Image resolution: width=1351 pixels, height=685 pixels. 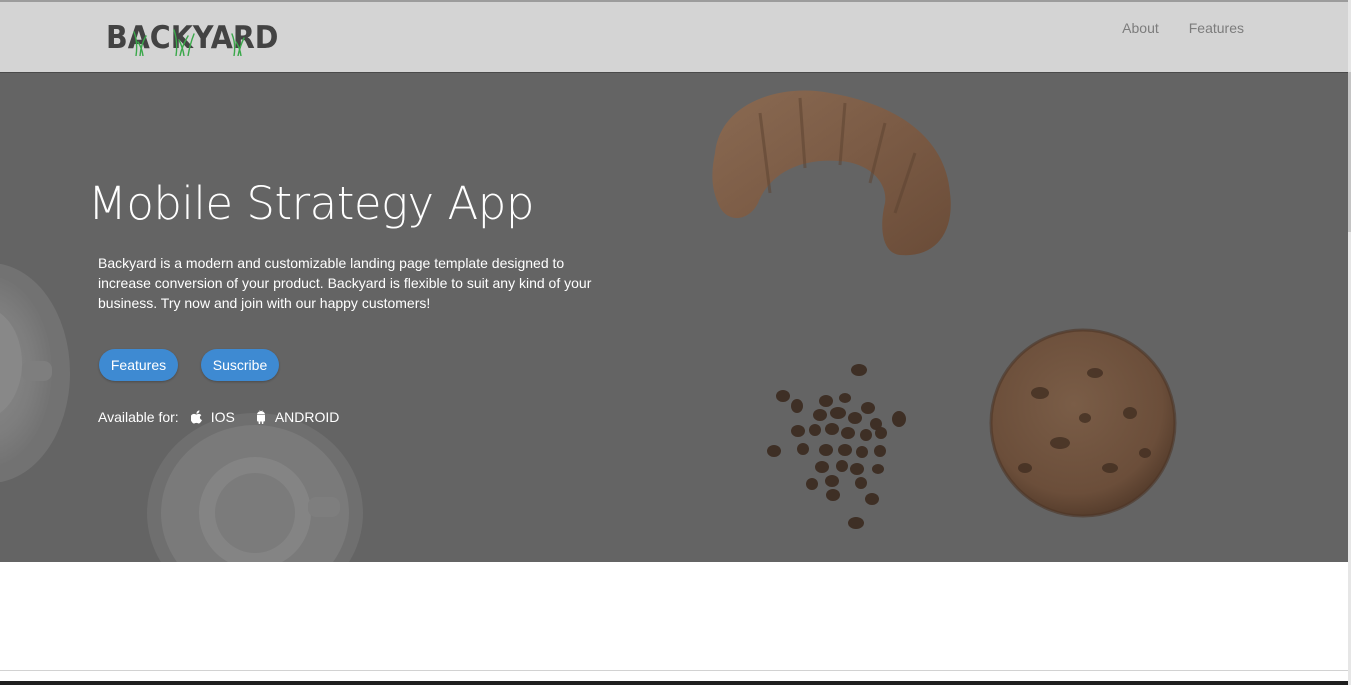 I want to click on croissant-image, so click(x=831, y=173).